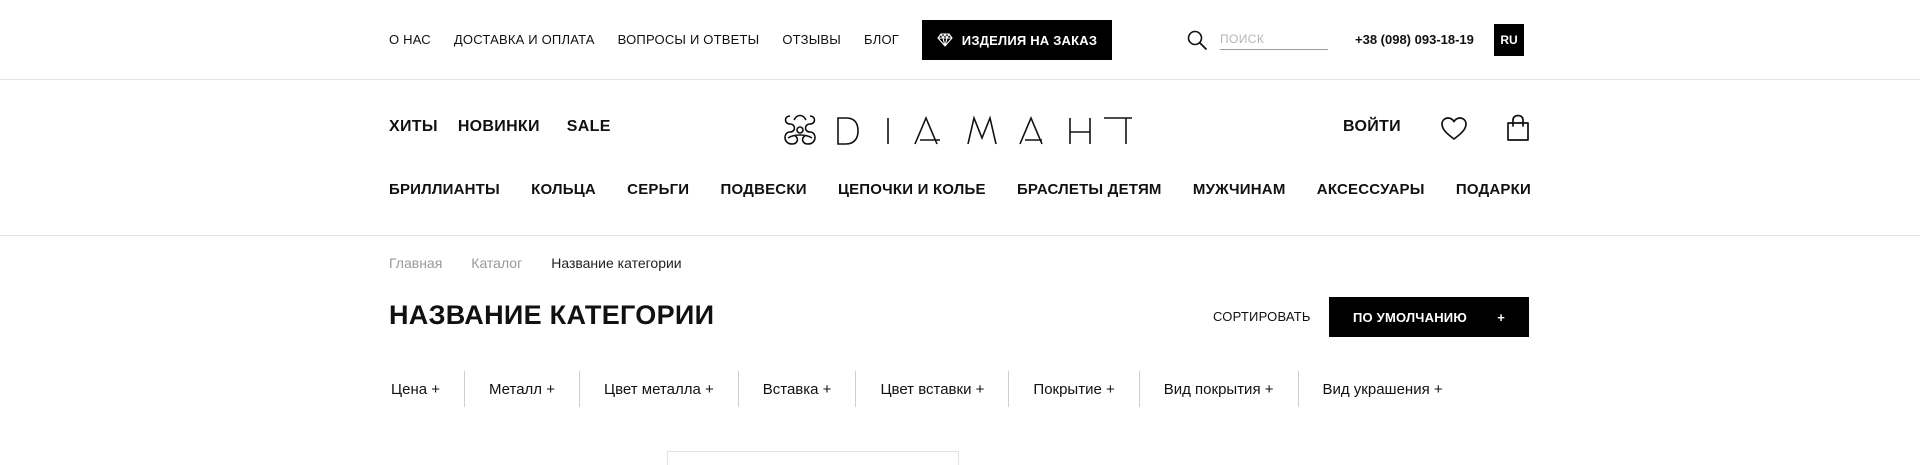 The width and height of the screenshot is (1920, 465). What do you see at coordinates (1501, 317) in the screenshot?
I see `plus-icon: +` at bounding box center [1501, 317].